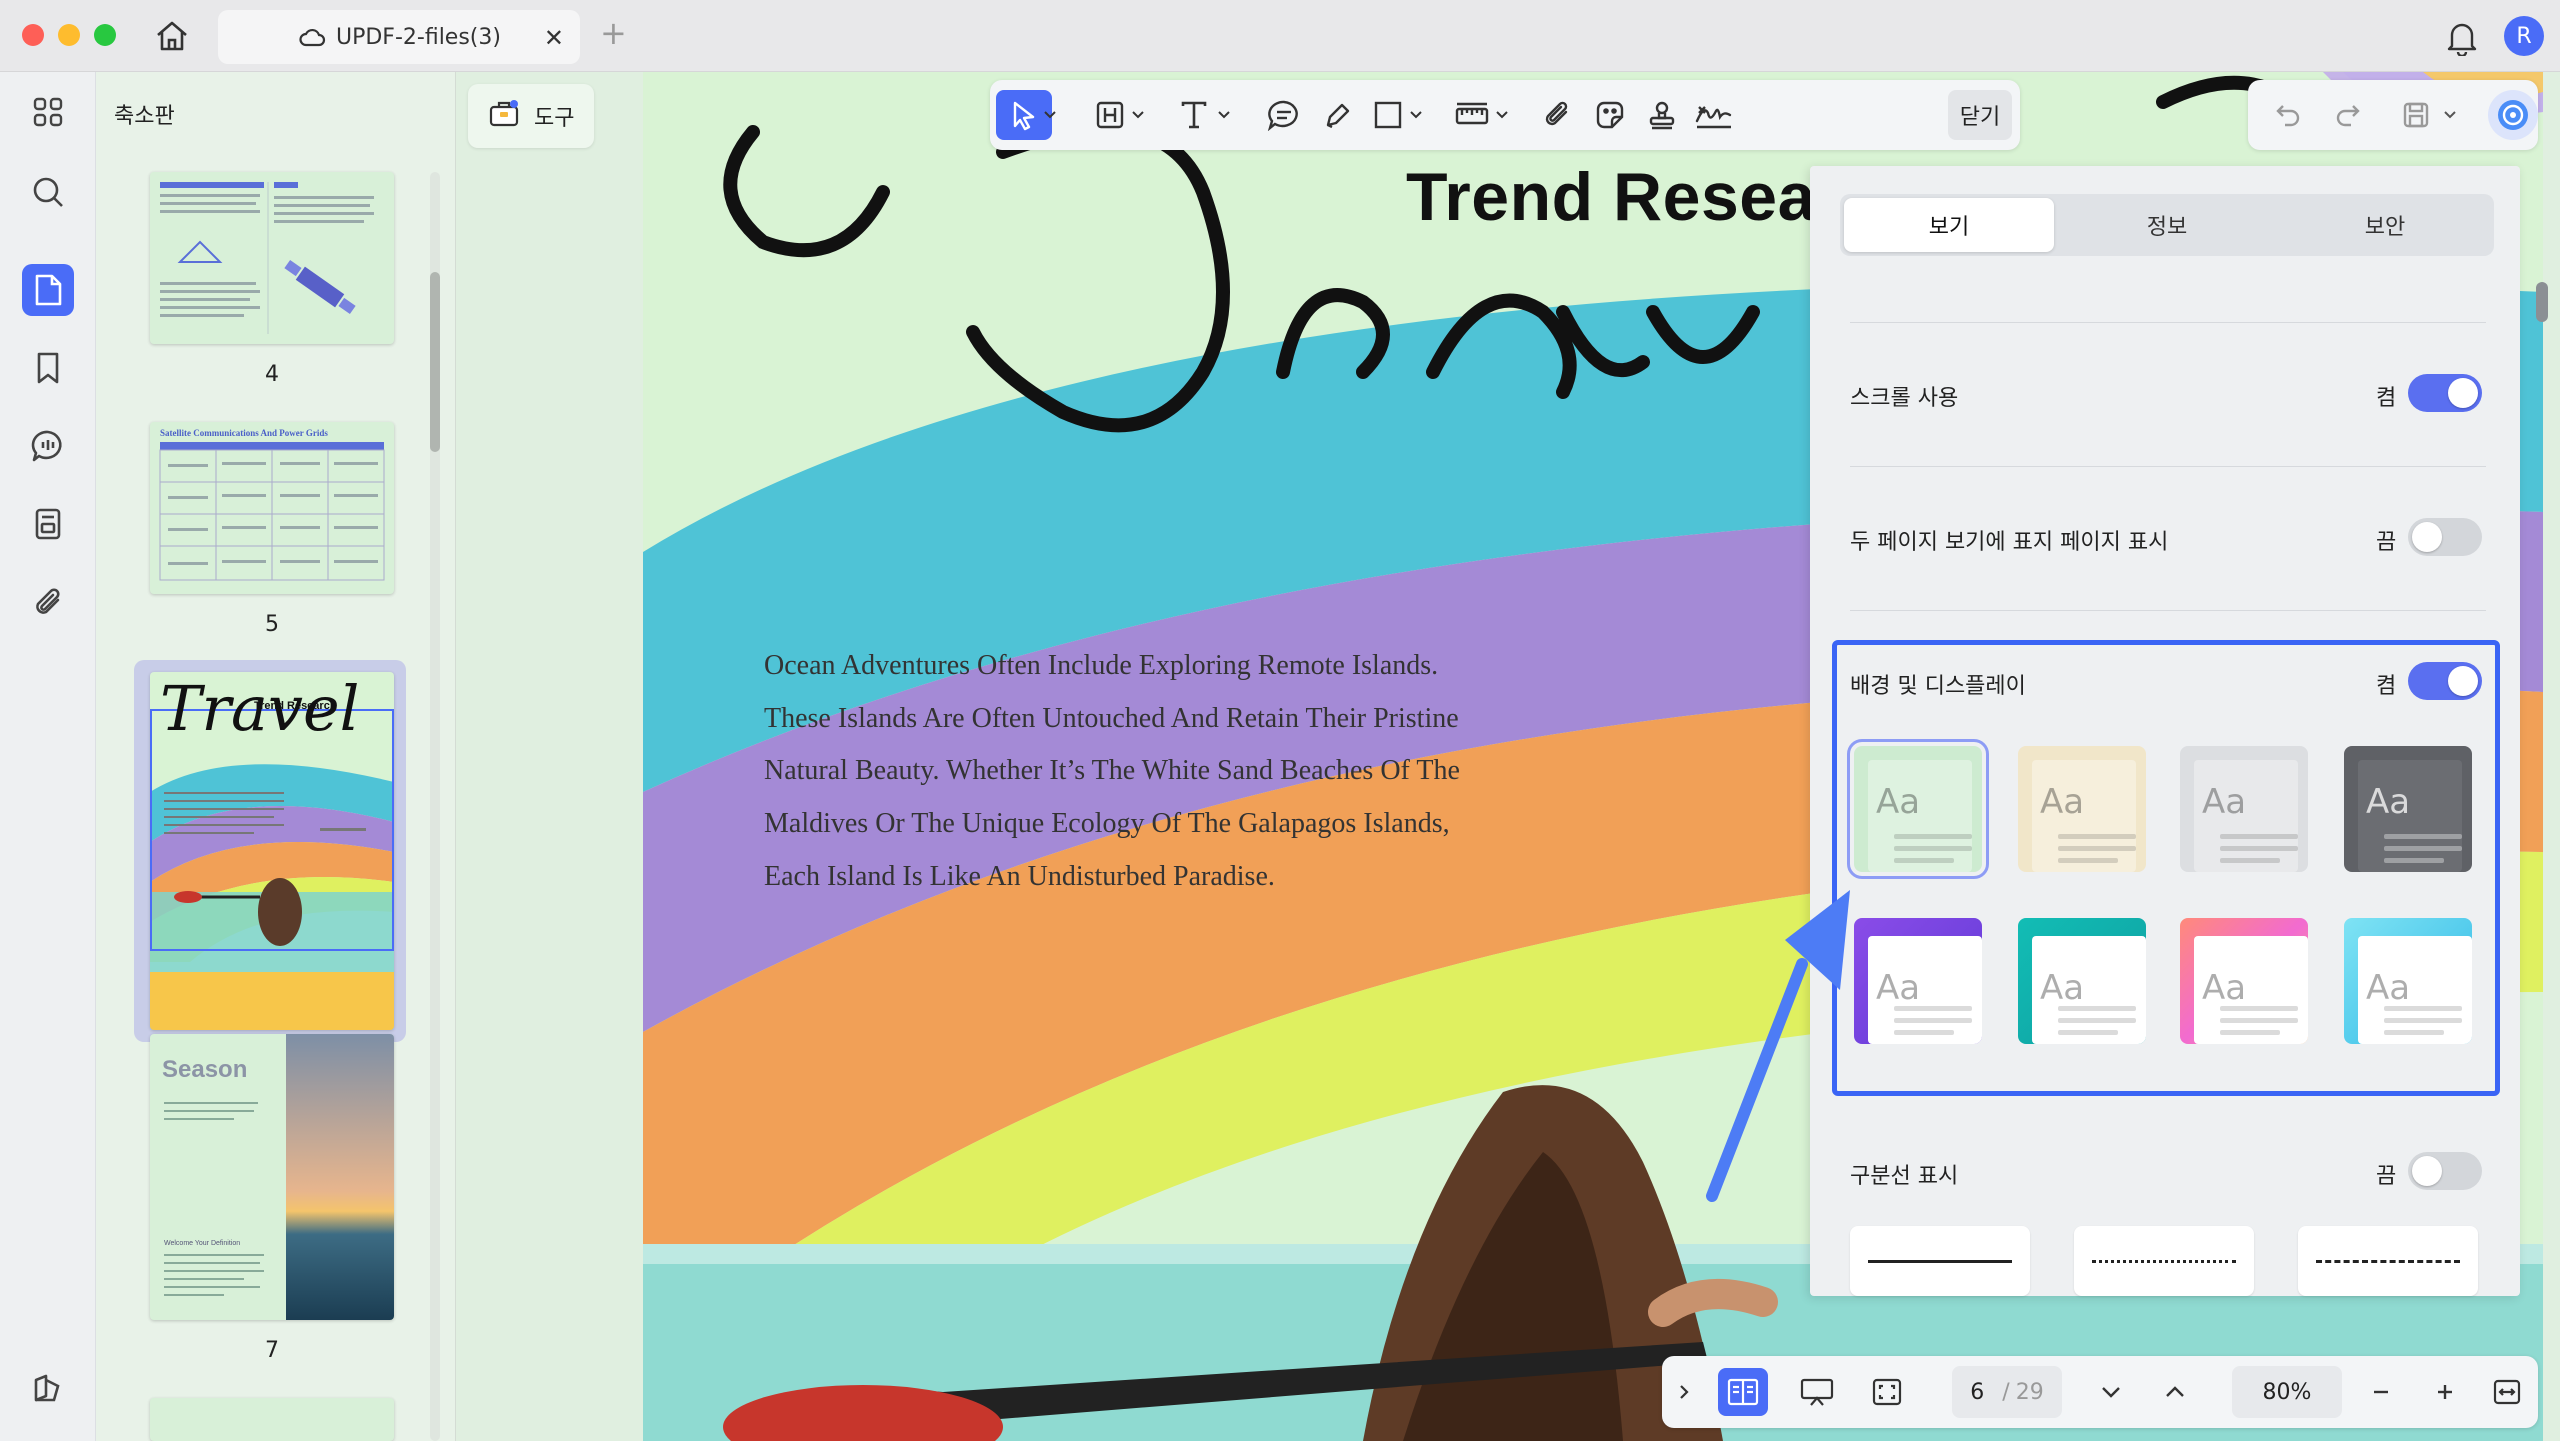 The width and height of the screenshot is (2560, 1441). Describe the element at coordinates (1684, 1392) in the screenshot. I see `chevron-right-icon` at that location.